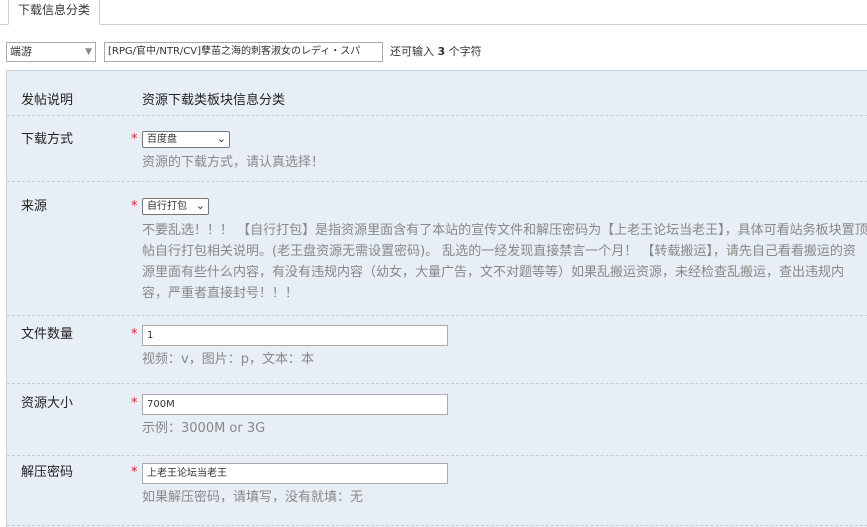  Describe the element at coordinates (47, 403) in the screenshot. I see `label-resource-size: 资源大小` at that location.